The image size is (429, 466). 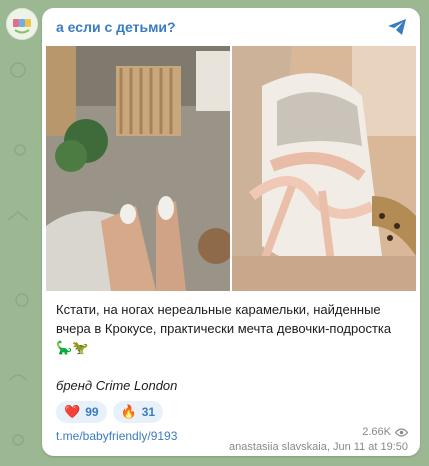 I want to click on reaction-heart: ❤️ 99, so click(x=81, y=412).